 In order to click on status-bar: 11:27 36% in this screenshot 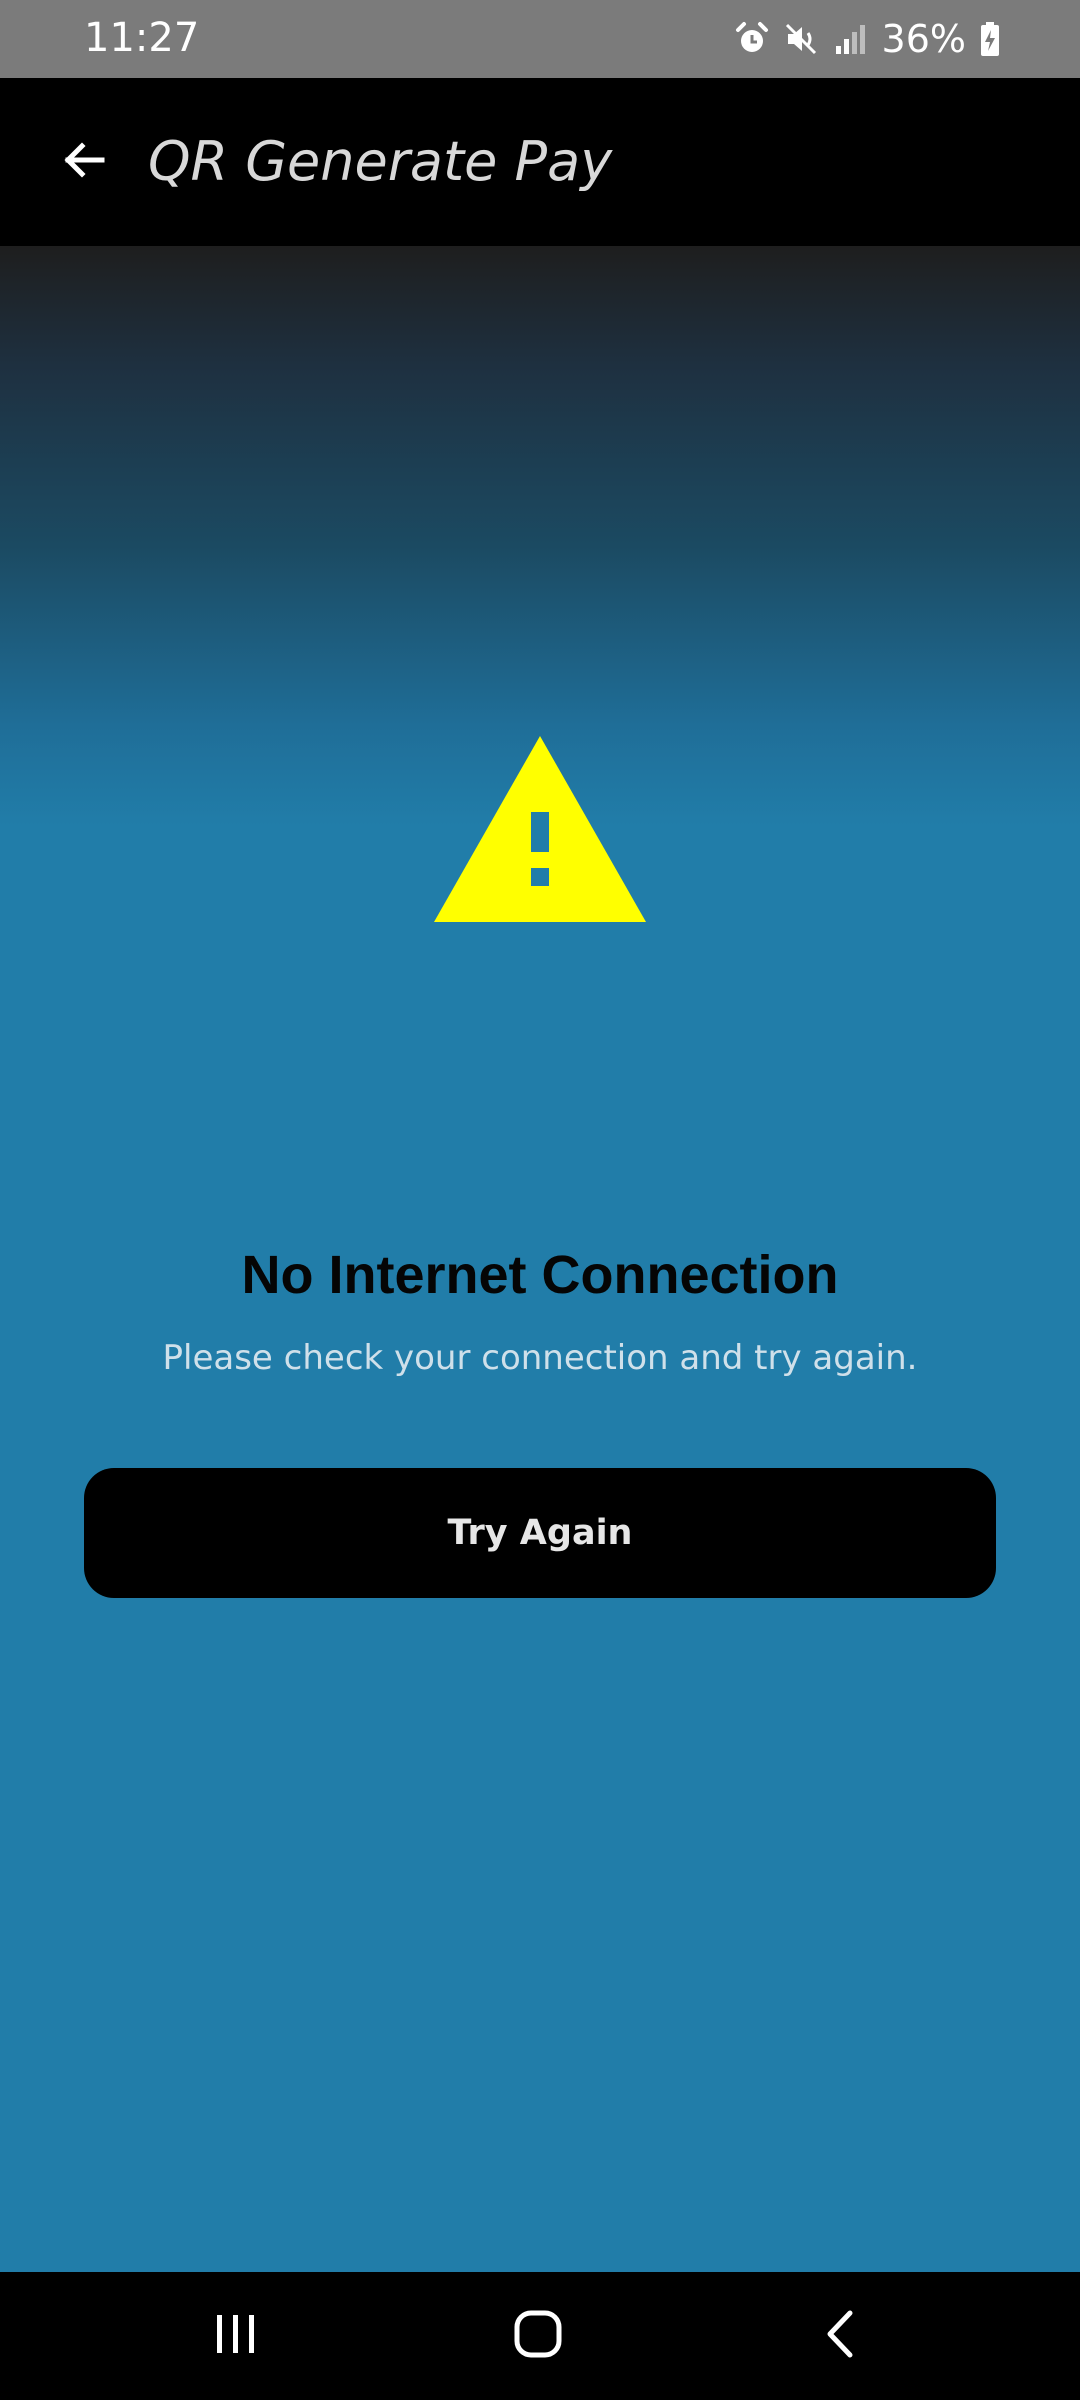, I will do `click(540, 39)`.